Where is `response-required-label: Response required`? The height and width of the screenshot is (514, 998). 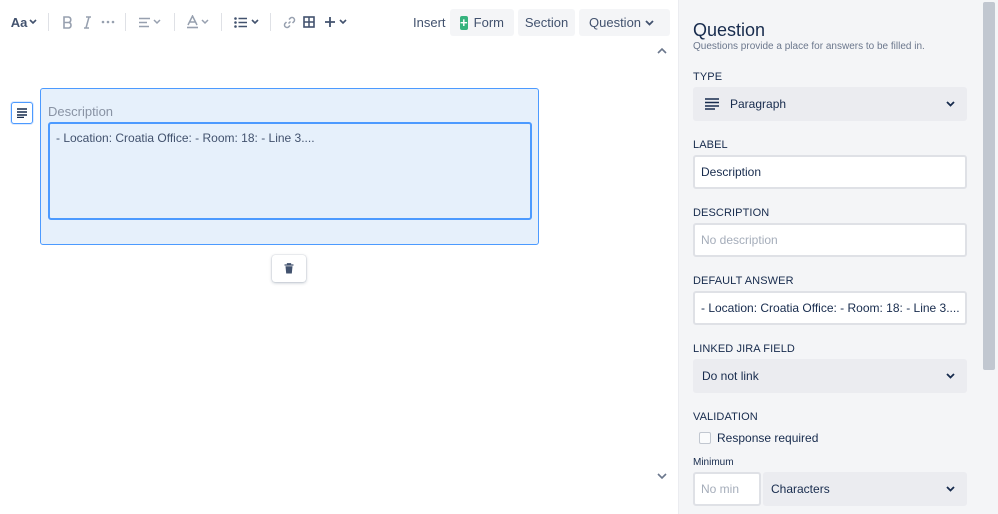 response-required-label: Response required is located at coordinates (768, 438).